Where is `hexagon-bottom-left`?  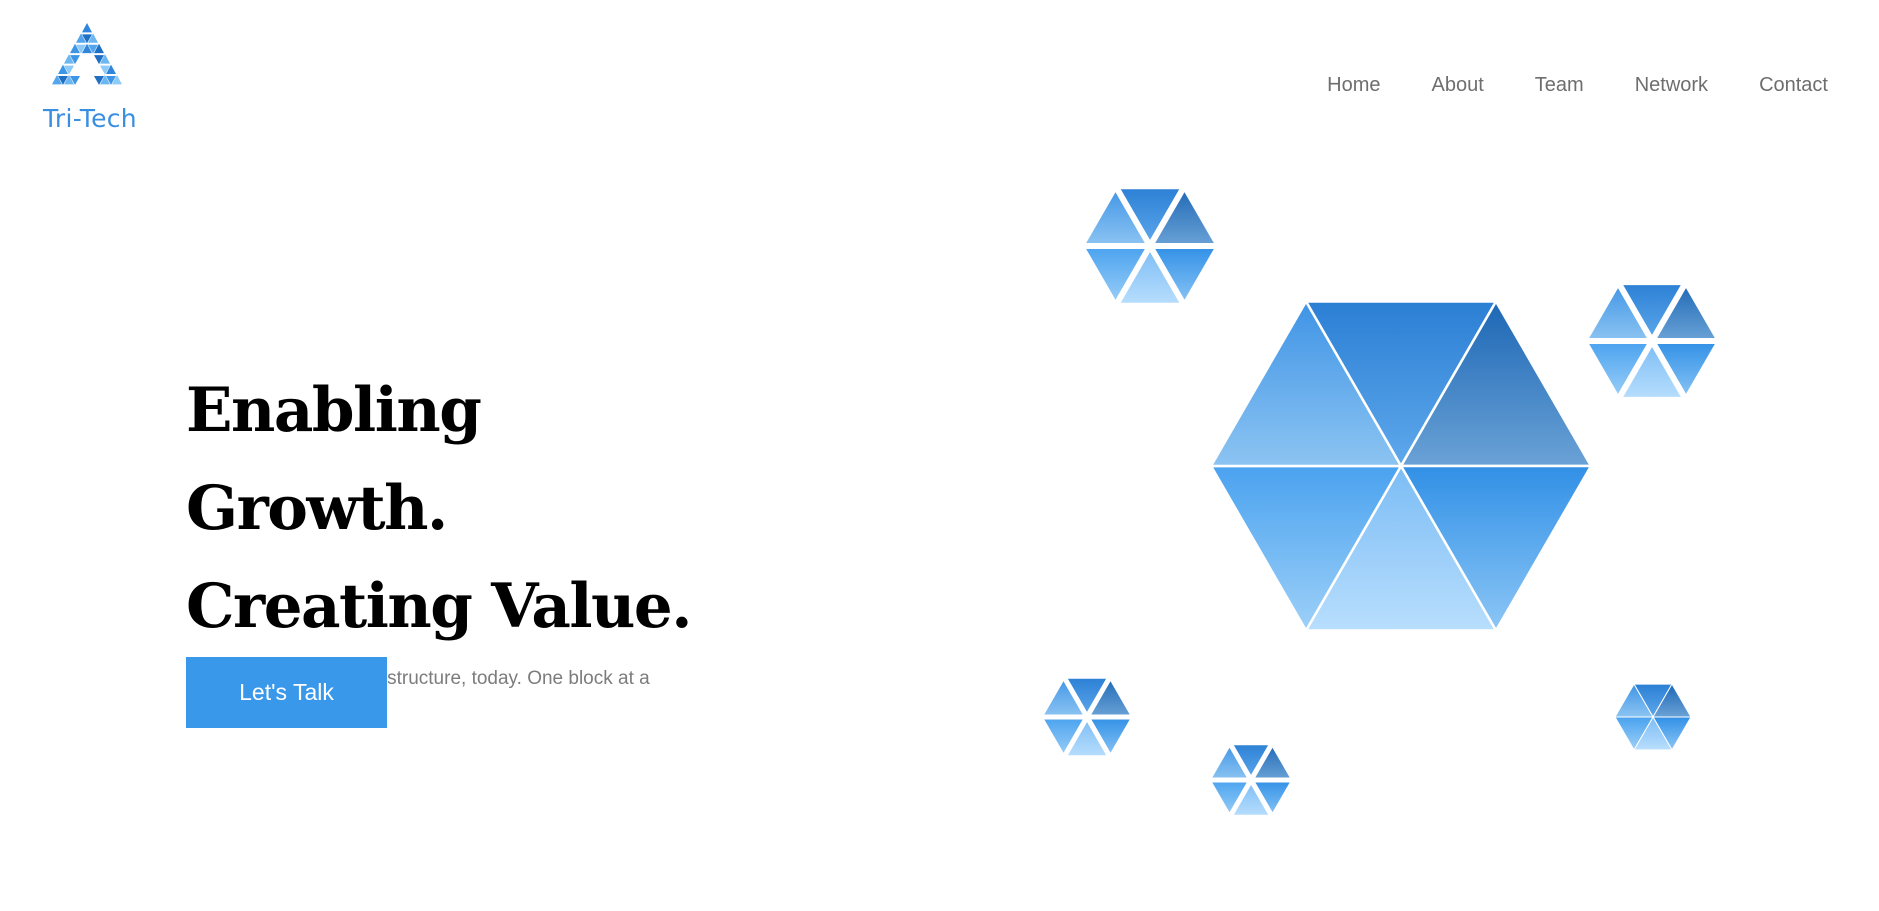
hexagon-bottom-left is located at coordinates (1087, 717).